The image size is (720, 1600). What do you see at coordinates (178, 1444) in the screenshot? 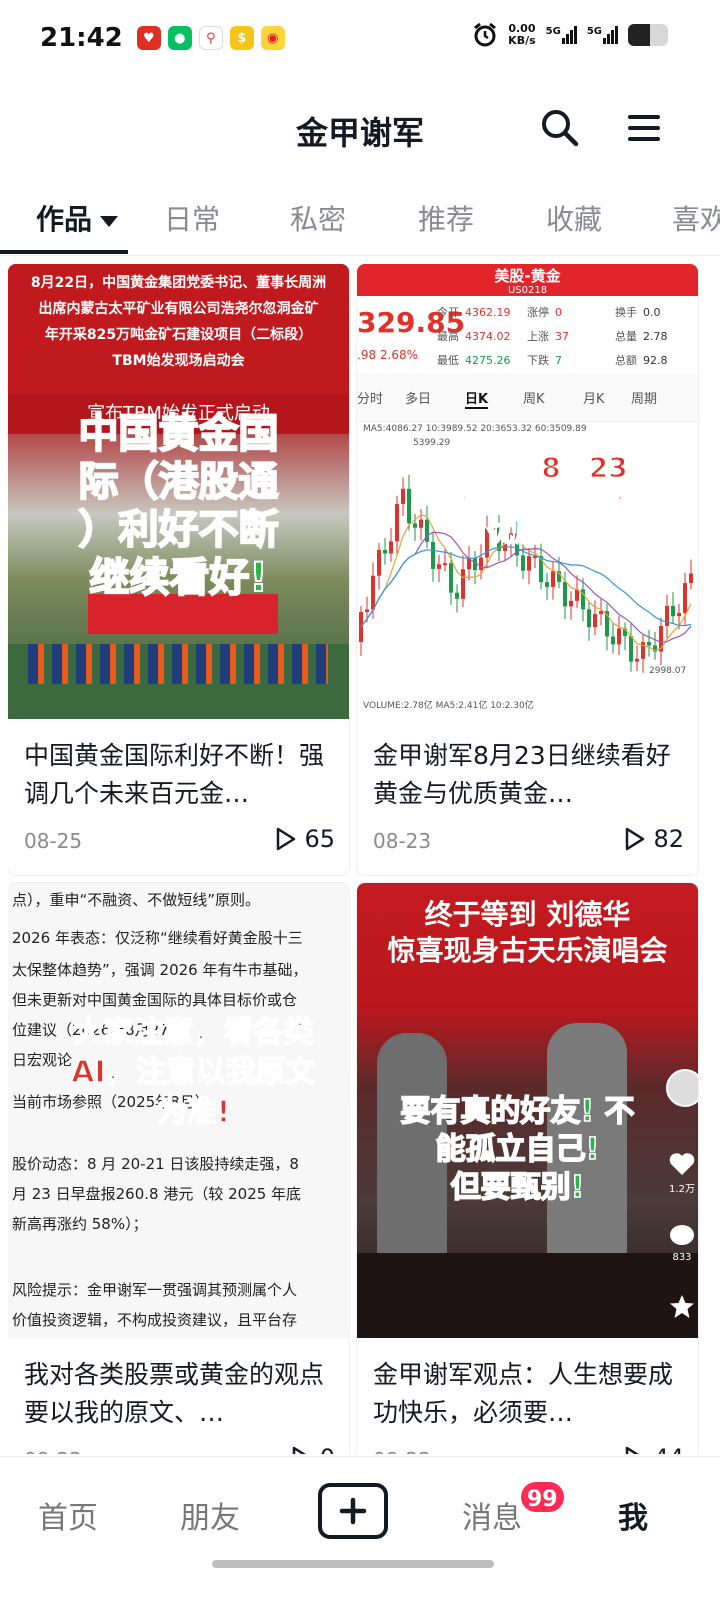
I see `card-meta: 08-22 0` at bounding box center [178, 1444].